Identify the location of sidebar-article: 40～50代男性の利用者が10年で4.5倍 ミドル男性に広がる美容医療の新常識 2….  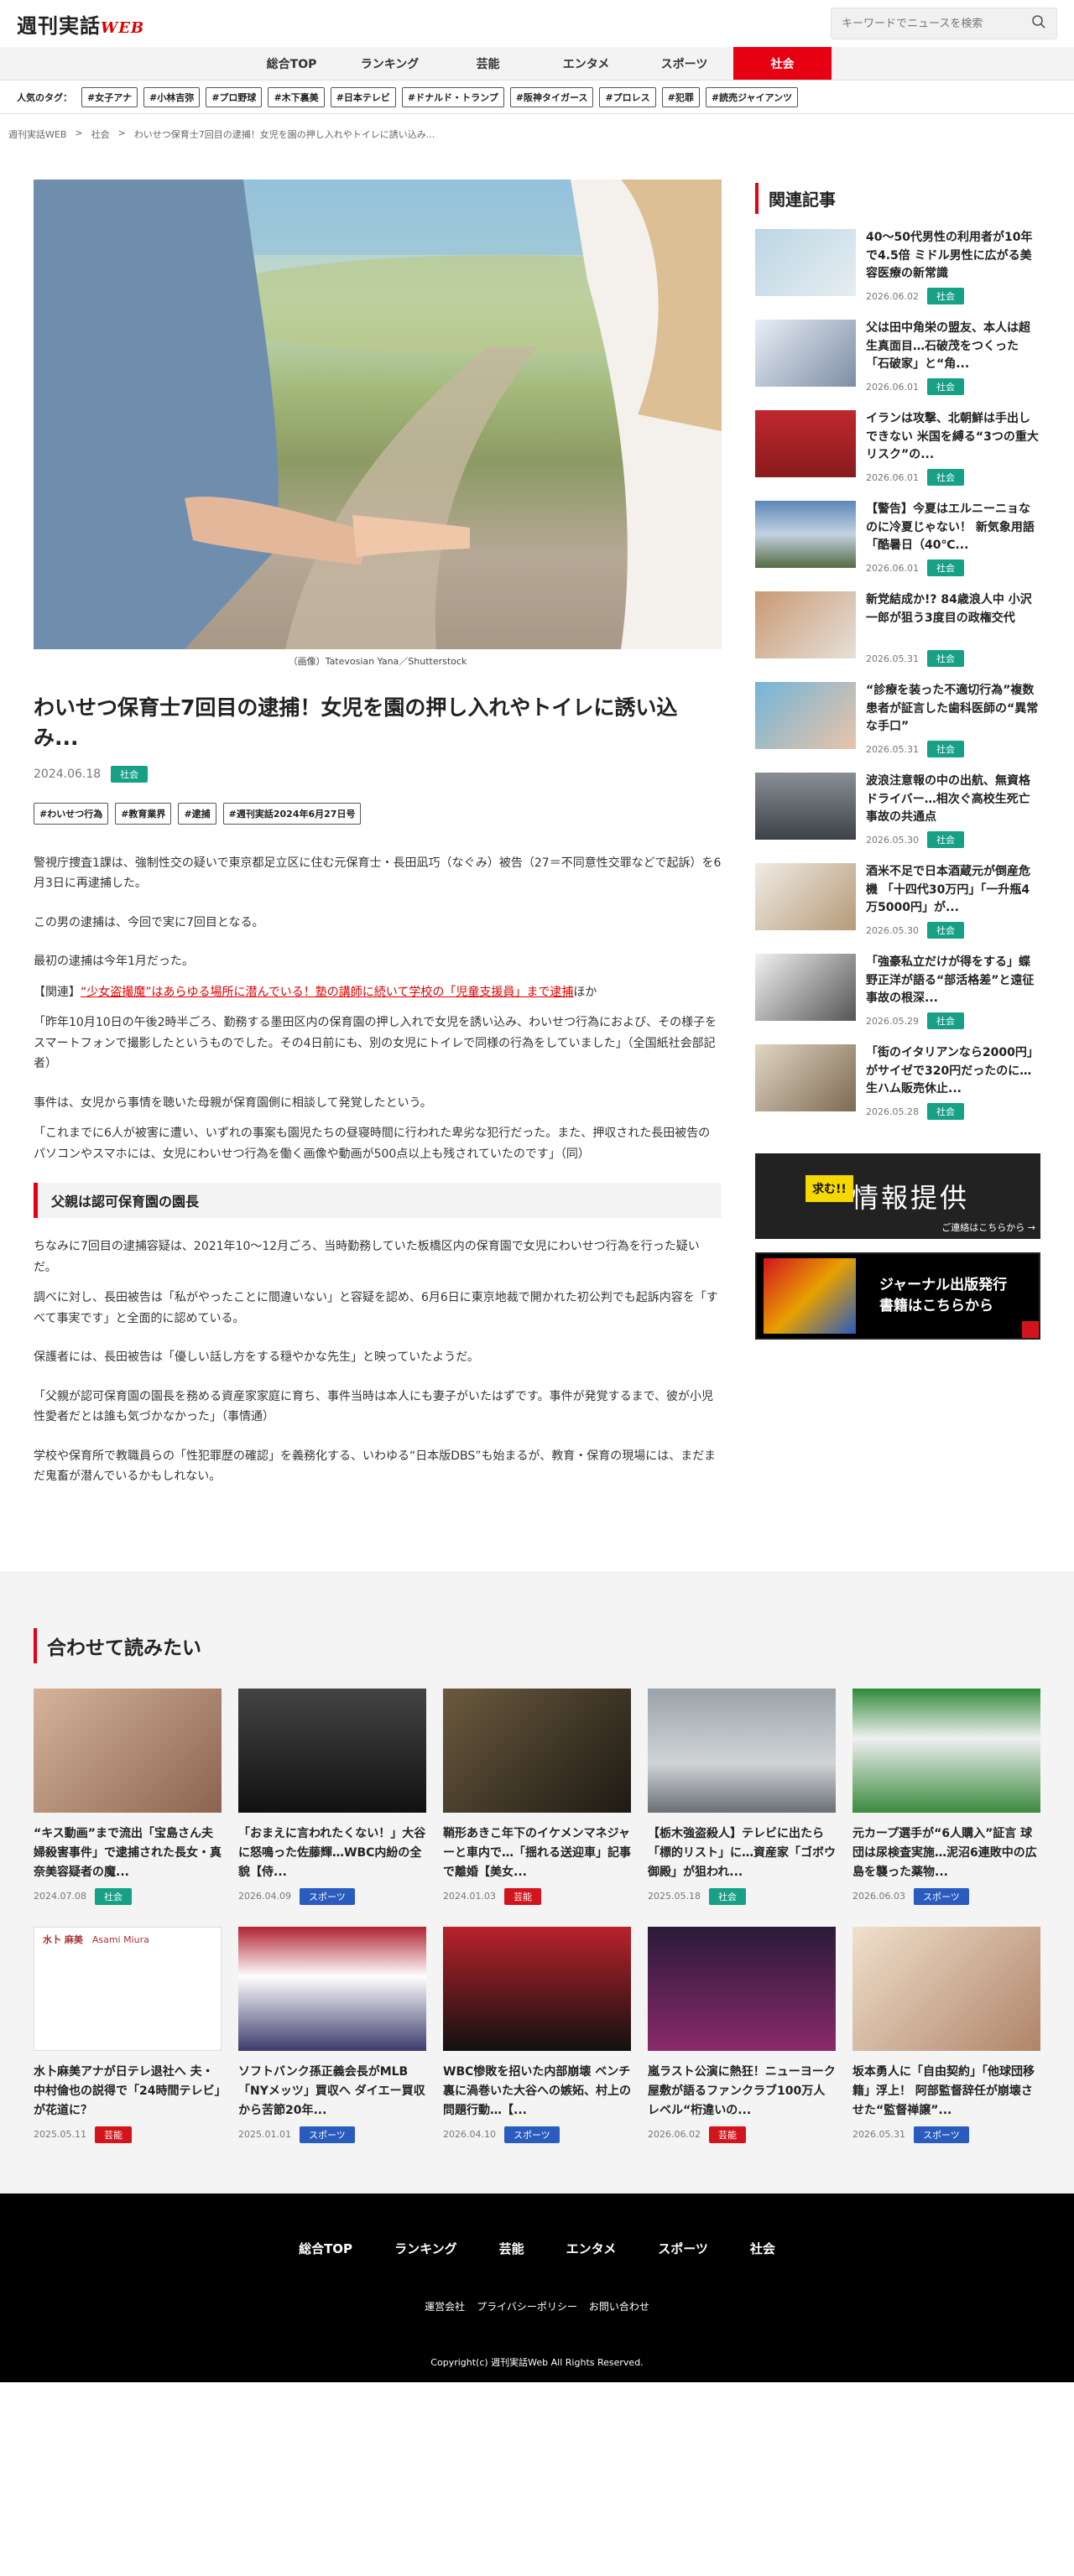
(898, 266).